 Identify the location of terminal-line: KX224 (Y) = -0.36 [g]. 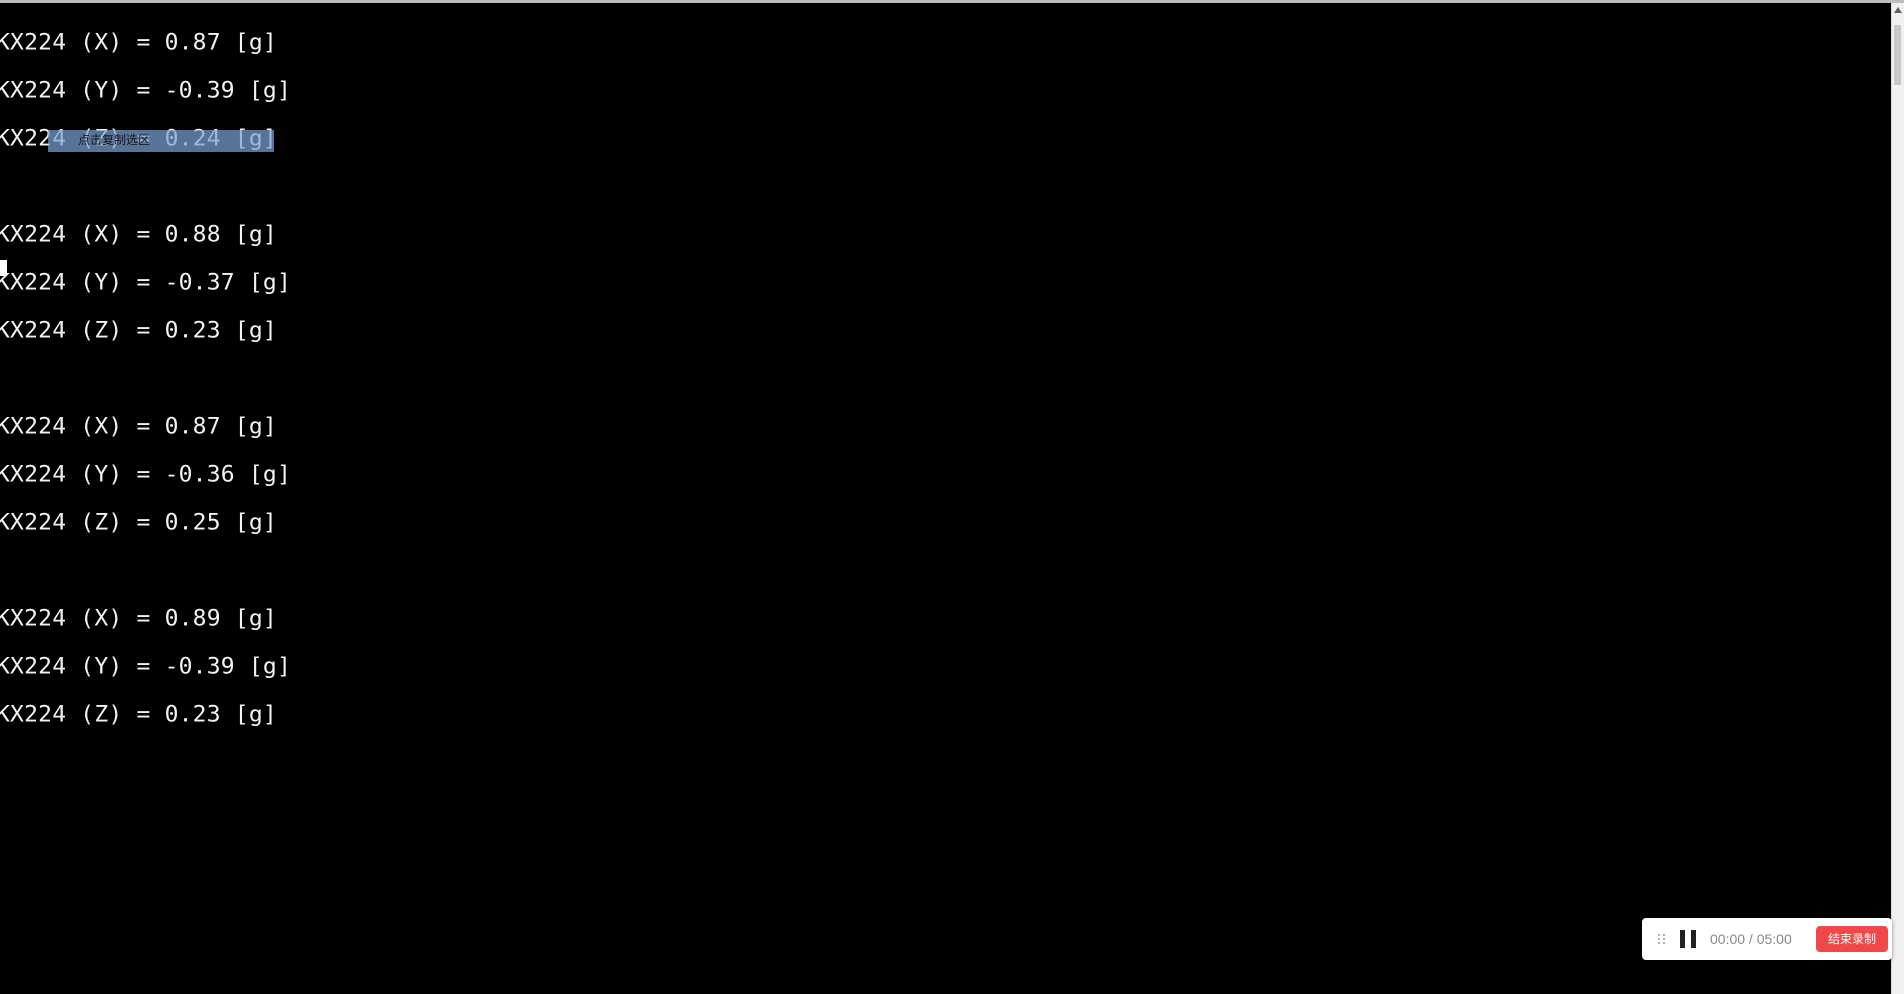
(145, 474).